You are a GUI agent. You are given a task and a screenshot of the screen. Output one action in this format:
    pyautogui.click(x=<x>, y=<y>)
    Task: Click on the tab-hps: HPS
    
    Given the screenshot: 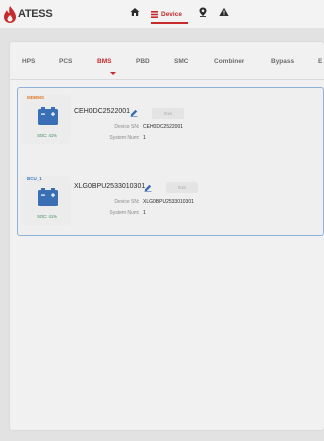 What is the action you would take?
    pyautogui.click(x=28, y=61)
    